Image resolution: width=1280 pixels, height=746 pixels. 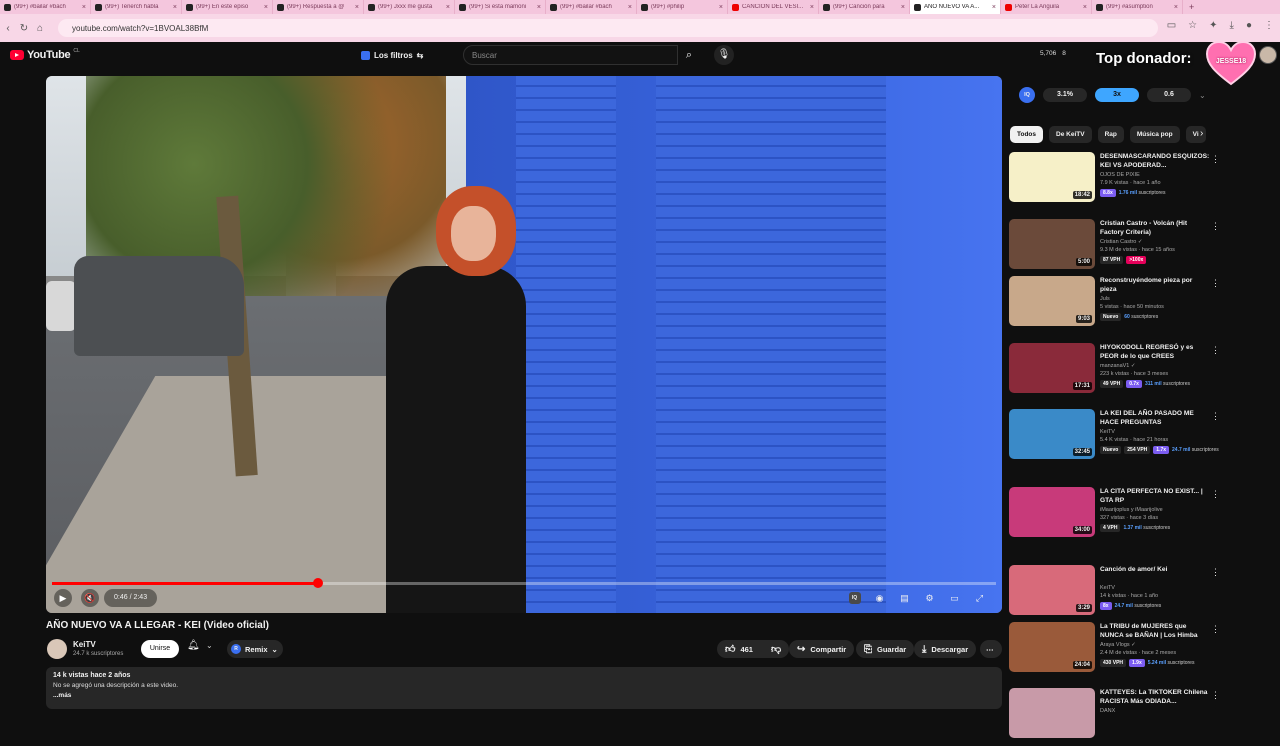 I want to click on video-thumbnail: 3:29, so click(x=1052, y=590).